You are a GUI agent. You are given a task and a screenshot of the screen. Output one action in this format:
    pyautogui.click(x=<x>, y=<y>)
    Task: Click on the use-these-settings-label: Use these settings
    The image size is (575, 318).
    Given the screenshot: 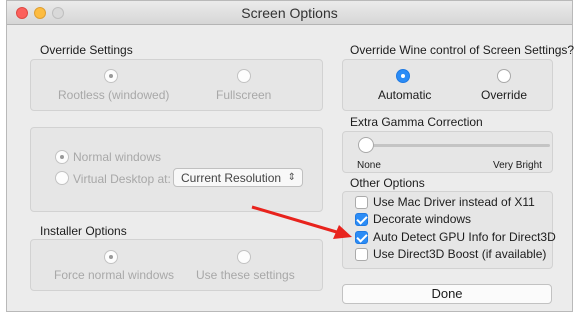 What is the action you would take?
    pyautogui.click(x=245, y=275)
    